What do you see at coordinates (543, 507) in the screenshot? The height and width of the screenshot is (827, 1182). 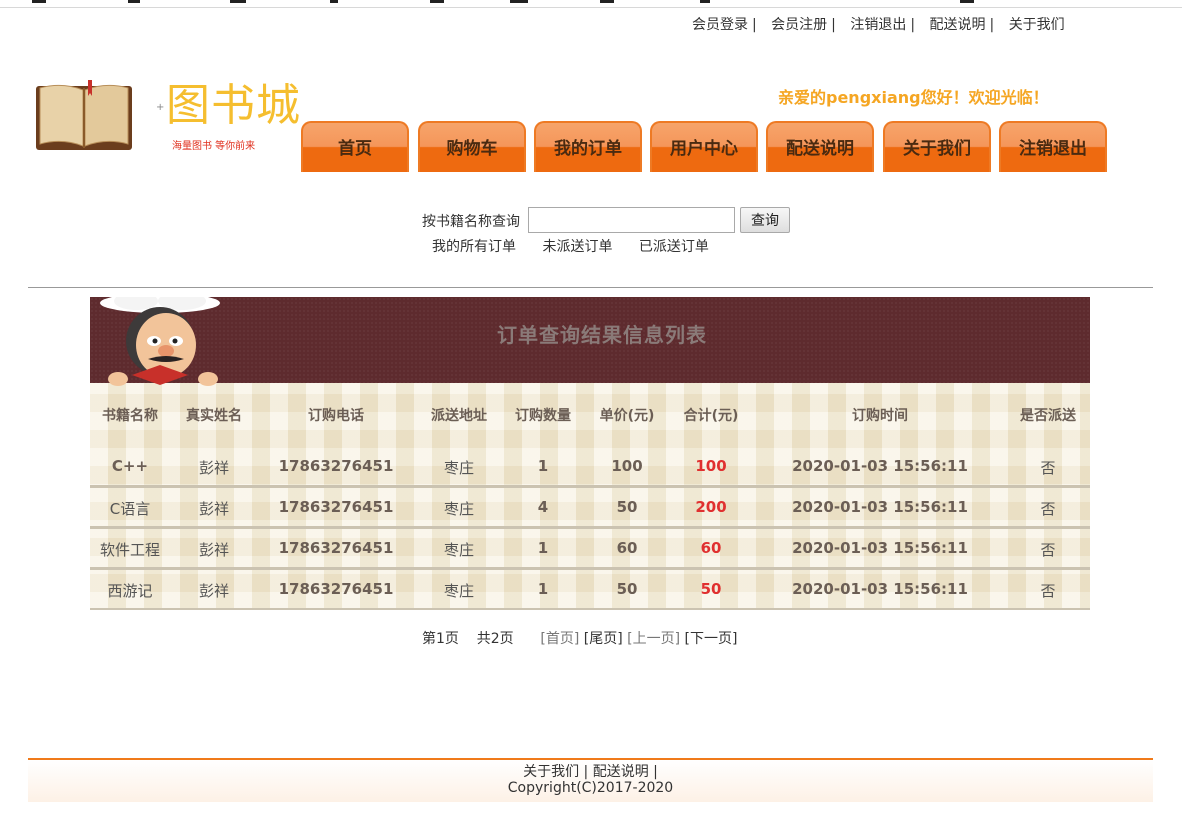 I see `cell-quantity: 4` at bounding box center [543, 507].